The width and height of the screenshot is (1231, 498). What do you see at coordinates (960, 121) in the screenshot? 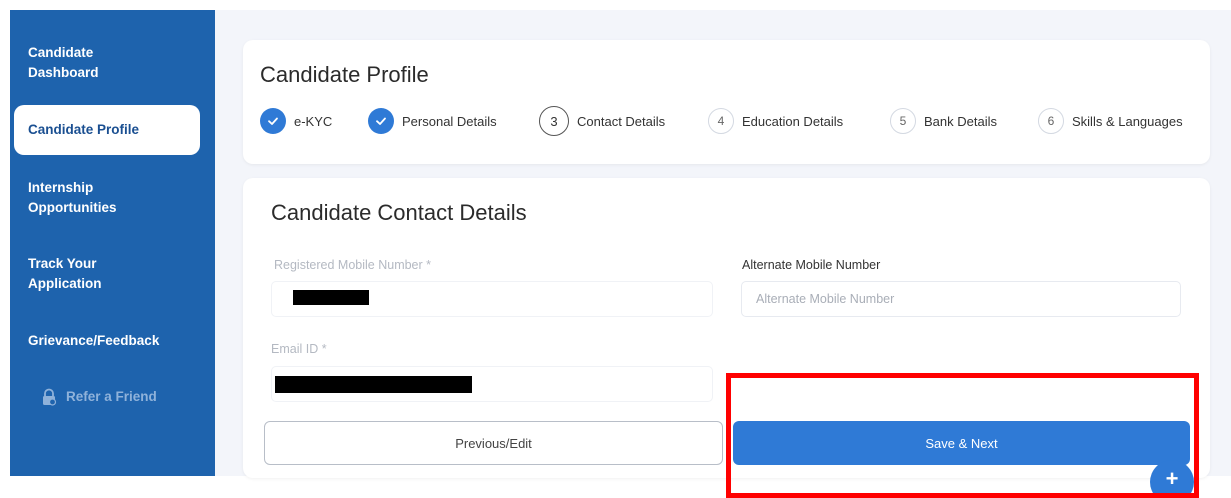
I see `step-label: Bank Details` at bounding box center [960, 121].